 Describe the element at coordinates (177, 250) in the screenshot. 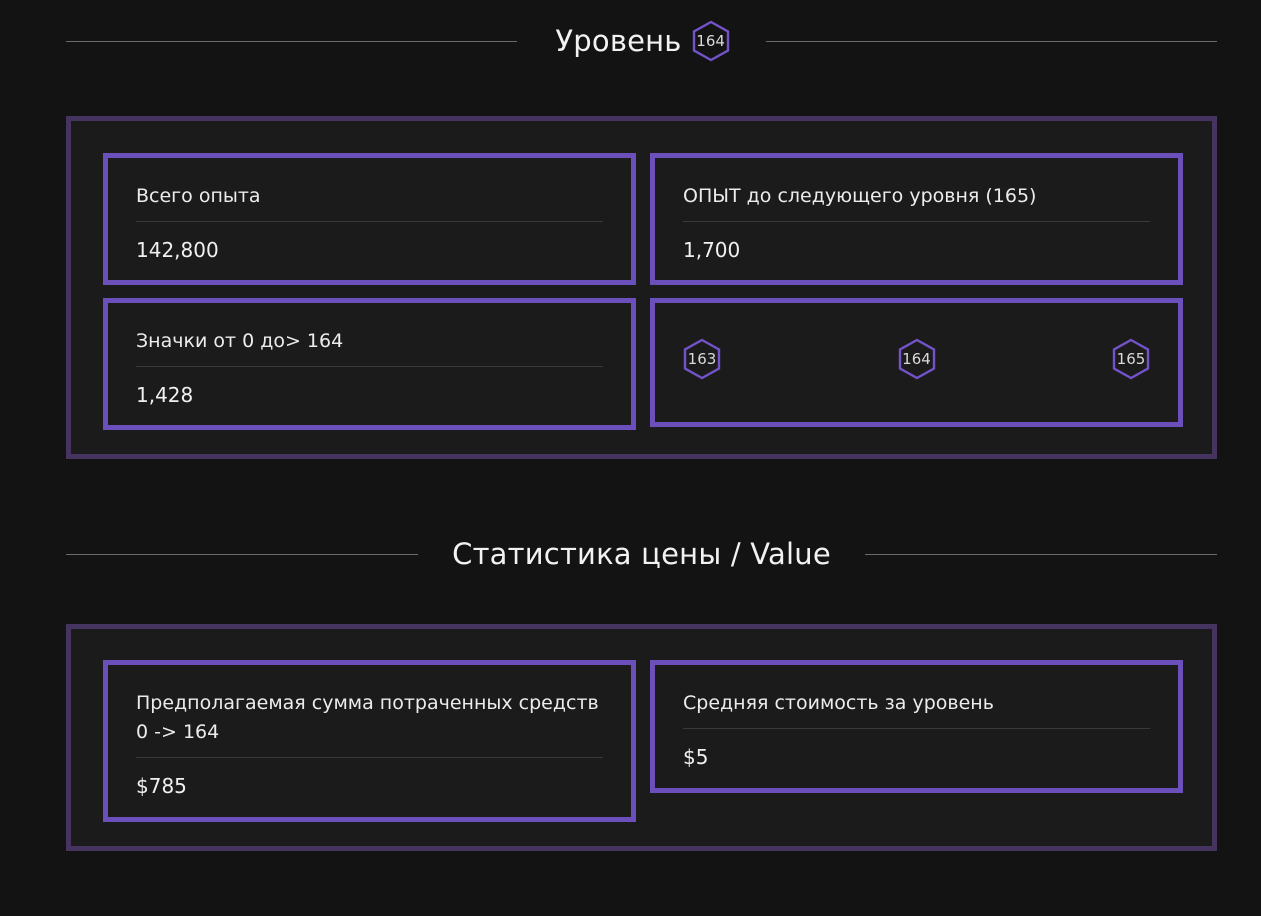

I see `total-xp-value: 142,800` at that location.